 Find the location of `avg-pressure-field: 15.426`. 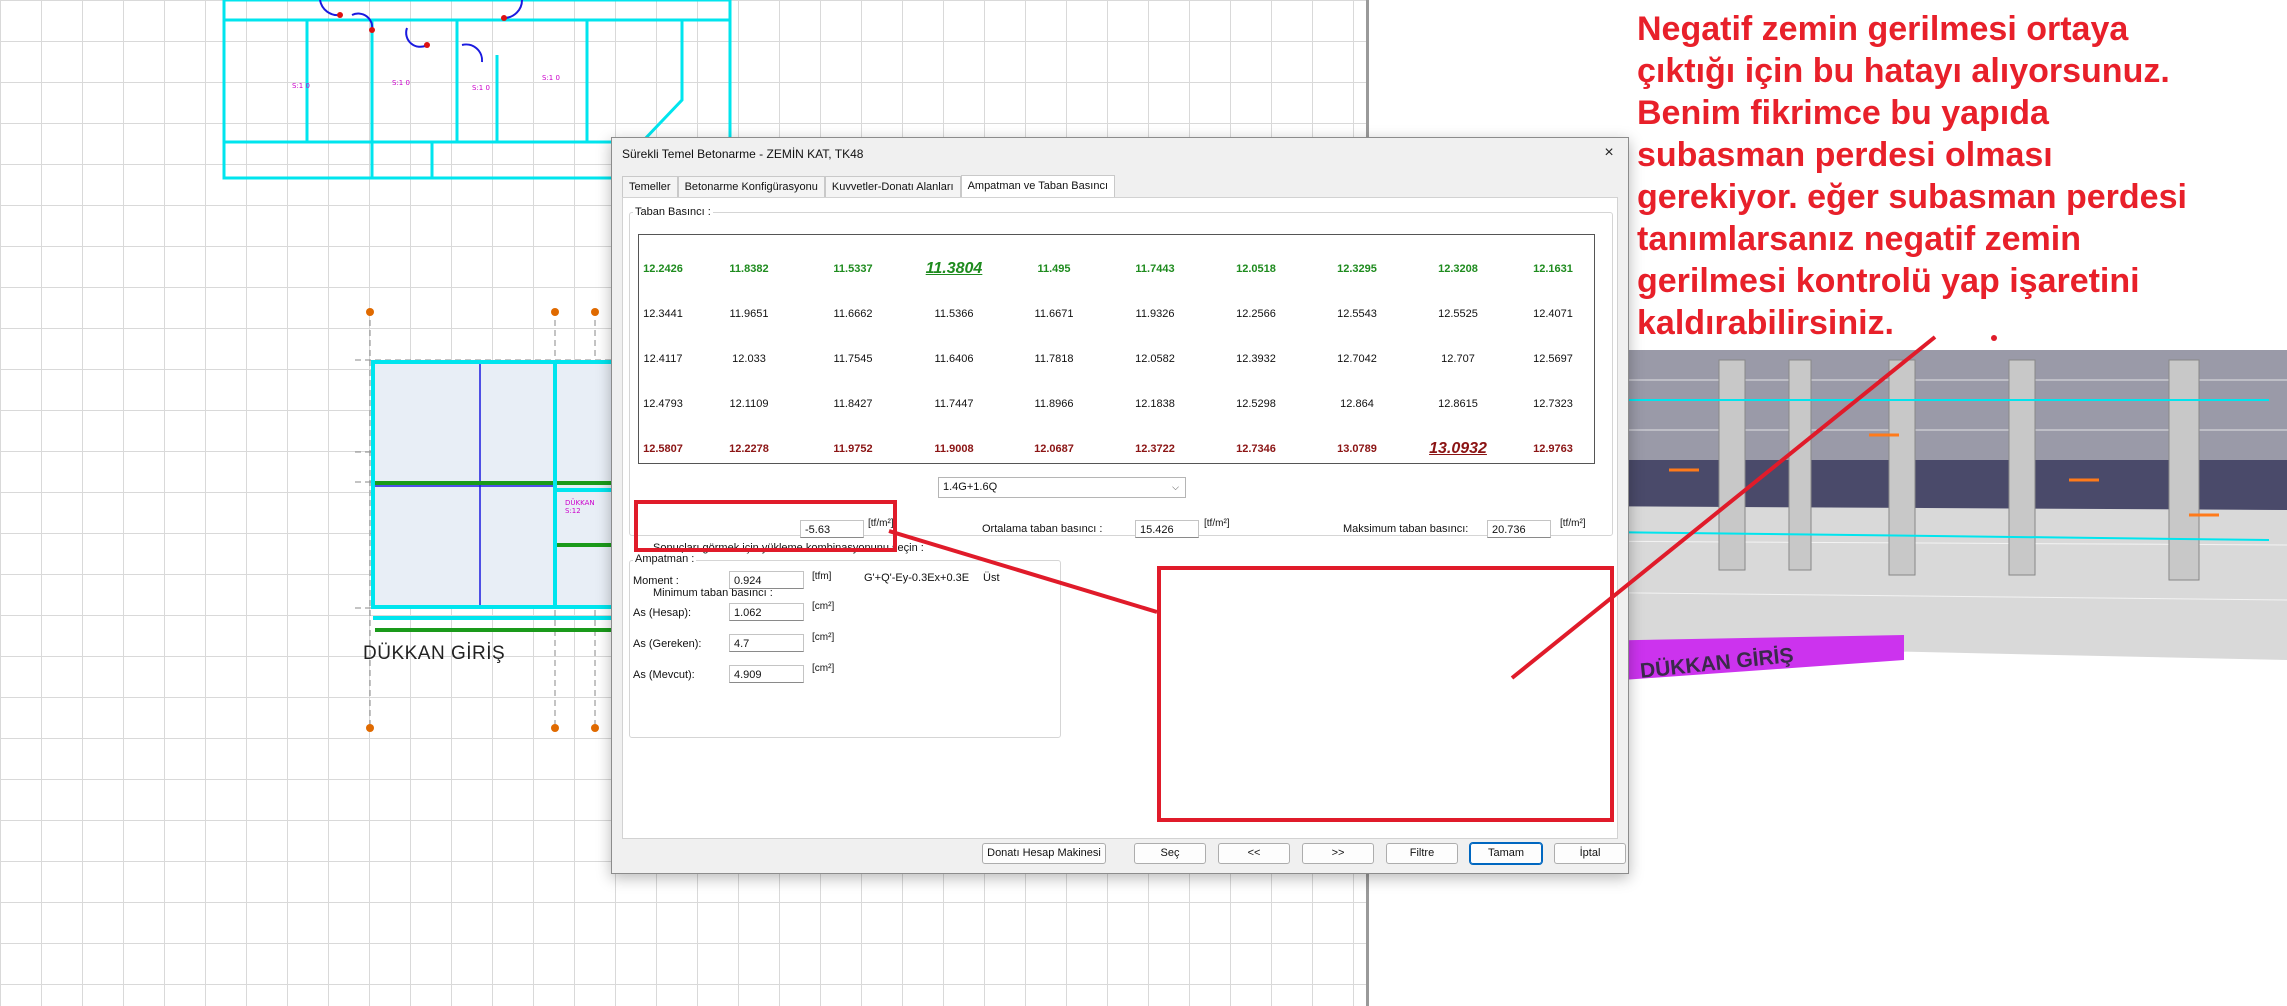

avg-pressure-field: 15.426 is located at coordinates (1167, 529).